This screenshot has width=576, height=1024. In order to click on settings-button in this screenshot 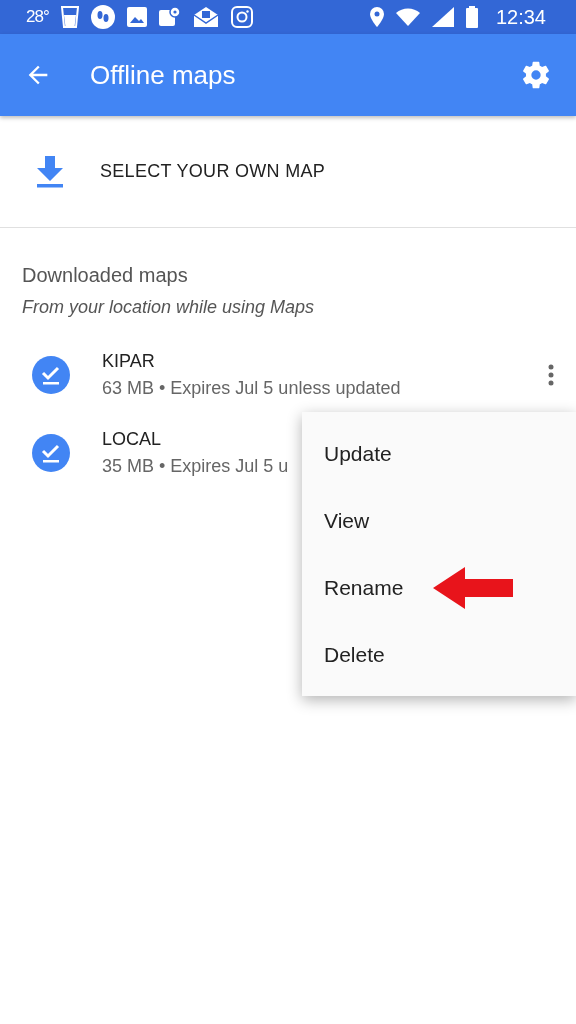, I will do `click(536, 75)`.